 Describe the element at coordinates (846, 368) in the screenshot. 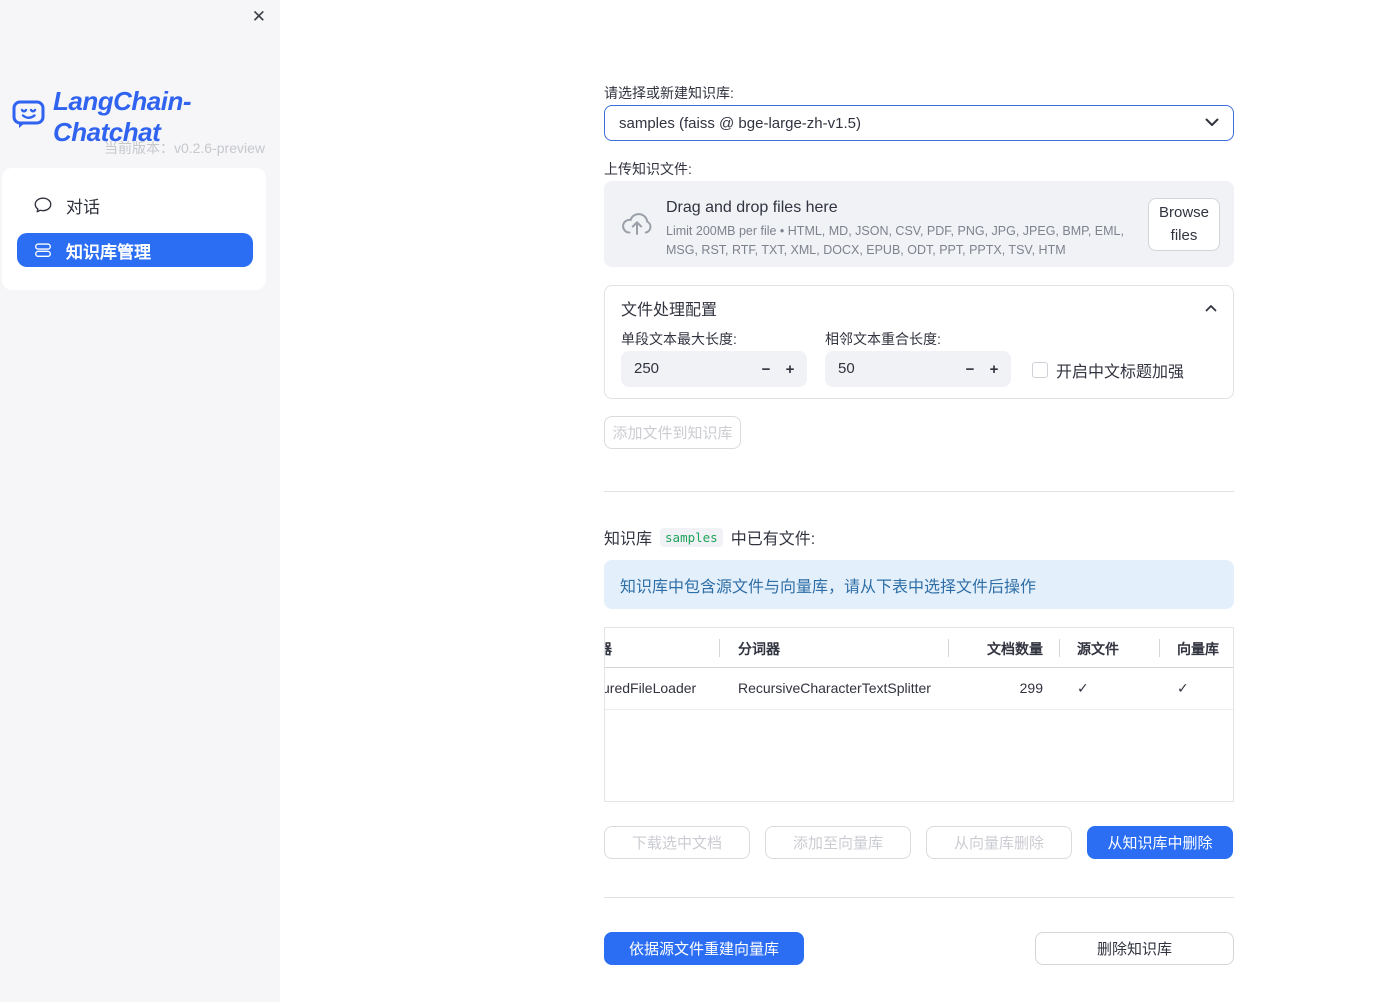

I see `overlap-size-value: 50` at that location.